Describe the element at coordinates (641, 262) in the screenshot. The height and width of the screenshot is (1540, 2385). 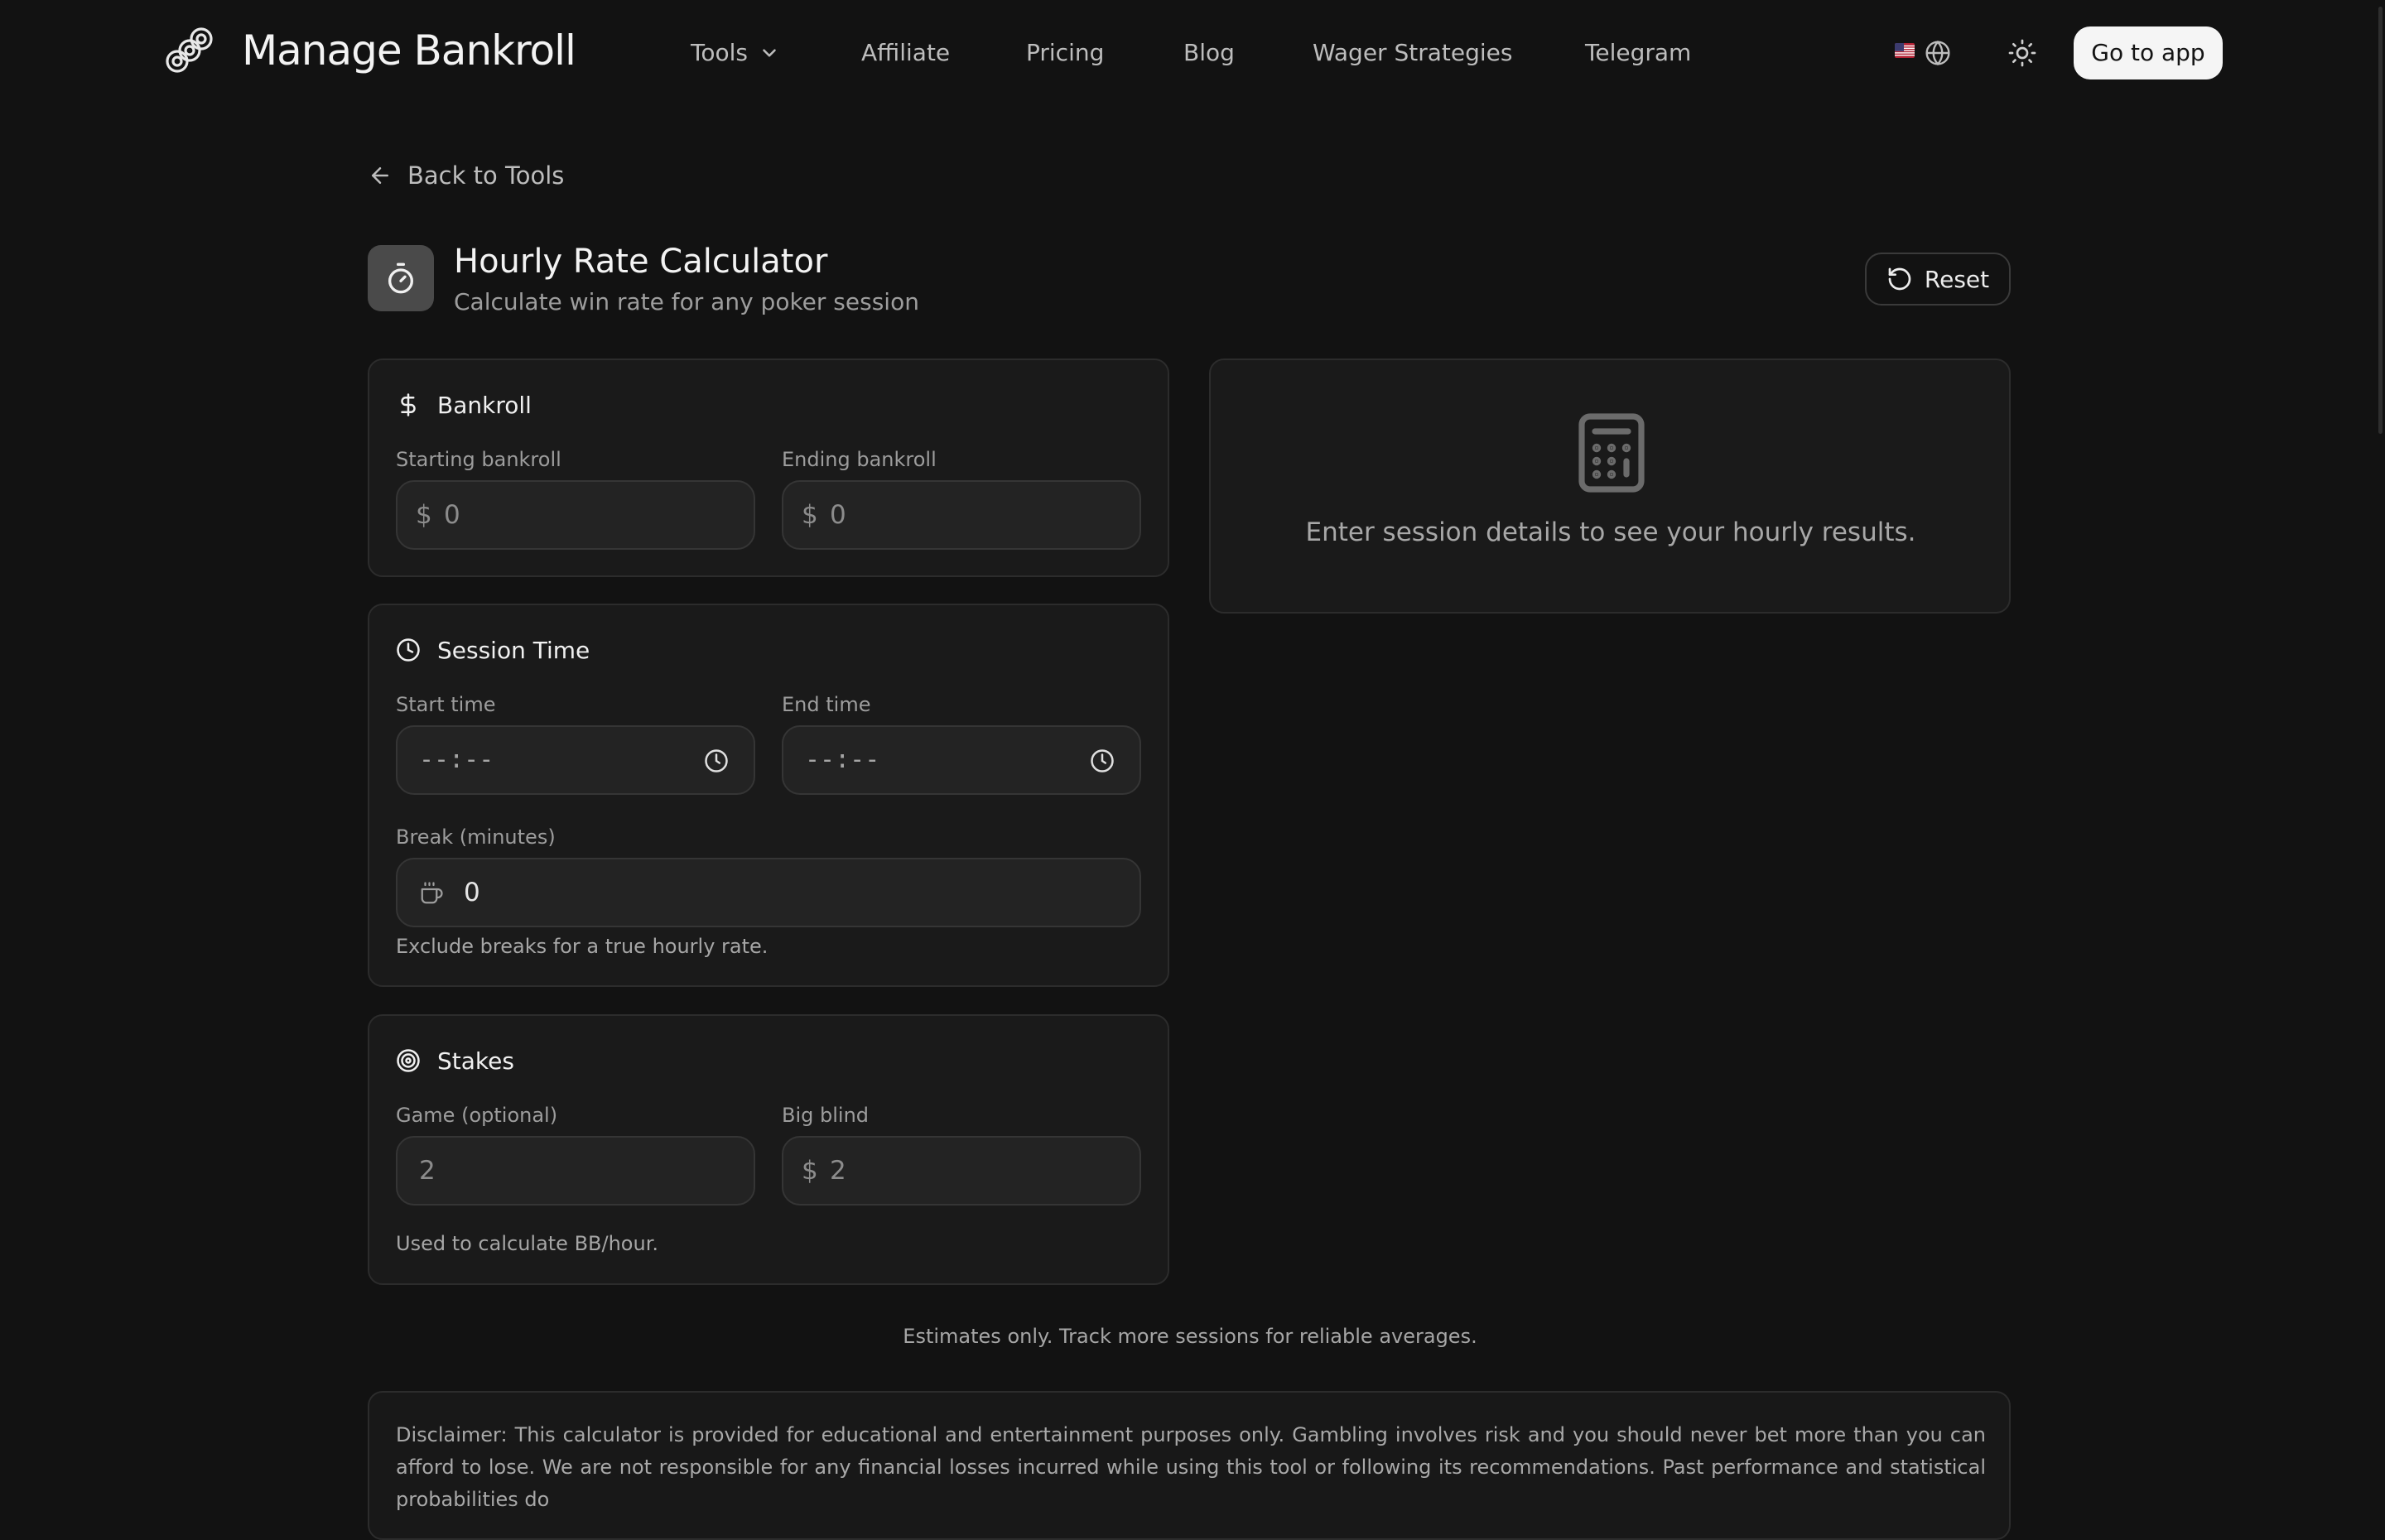
I see `page-title: Hourly Rate Calculator` at that location.